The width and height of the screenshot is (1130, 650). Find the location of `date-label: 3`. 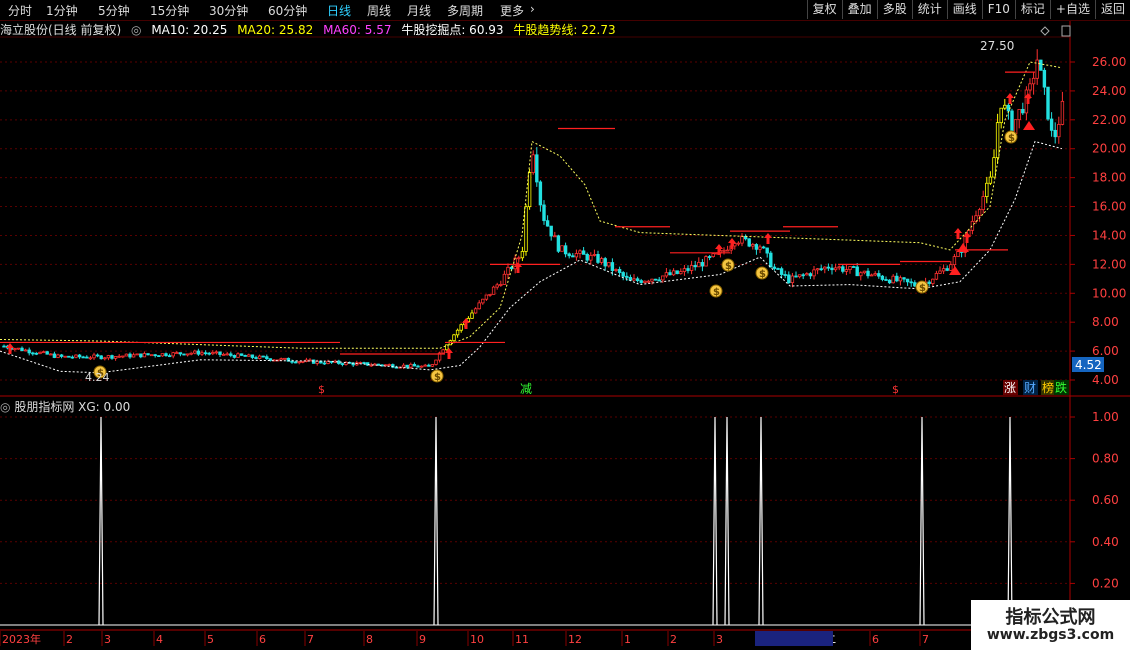

date-label: 3 is located at coordinates (719, 639).